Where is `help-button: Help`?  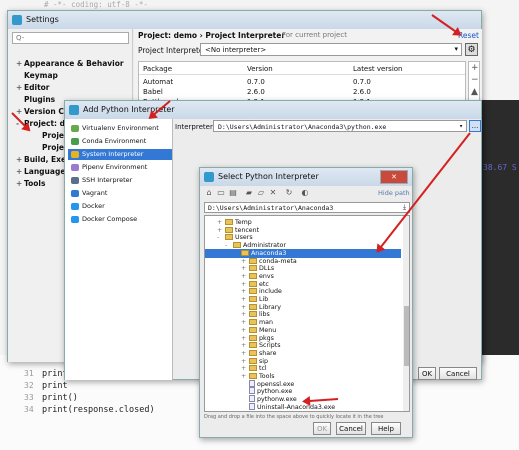 help-button: Help is located at coordinates (386, 428).